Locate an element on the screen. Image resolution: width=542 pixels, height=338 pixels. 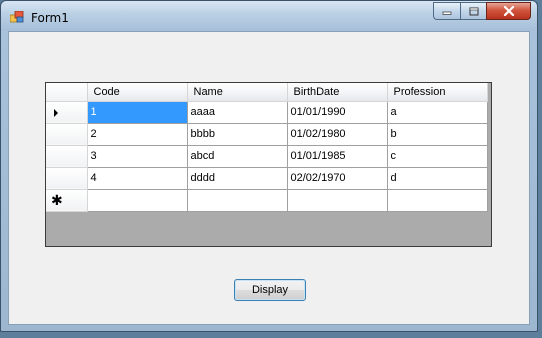
title-bar: Form1 is located at coordinates (269, 16).